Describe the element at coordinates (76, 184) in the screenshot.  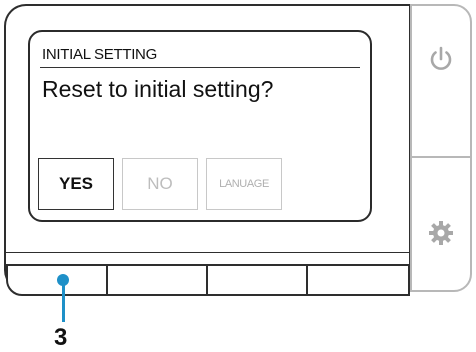
I see `yes-button: YES` at that location.